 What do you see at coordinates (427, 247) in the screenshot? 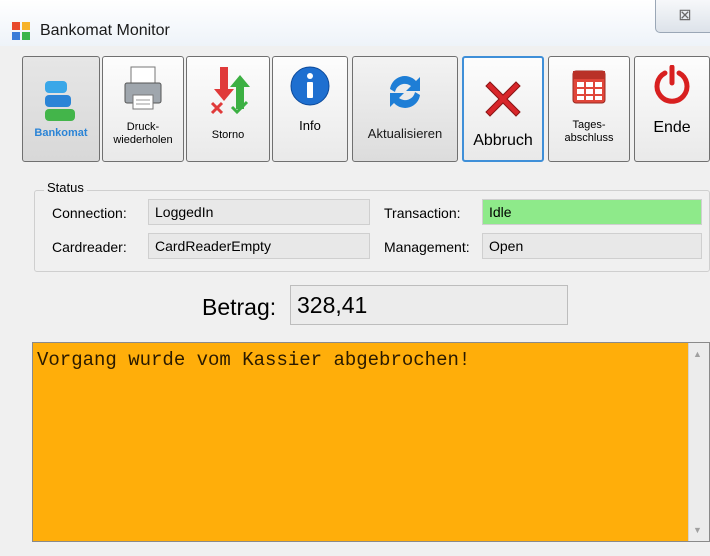
I see `management-label: Management:` at bounding box center [427, 247].